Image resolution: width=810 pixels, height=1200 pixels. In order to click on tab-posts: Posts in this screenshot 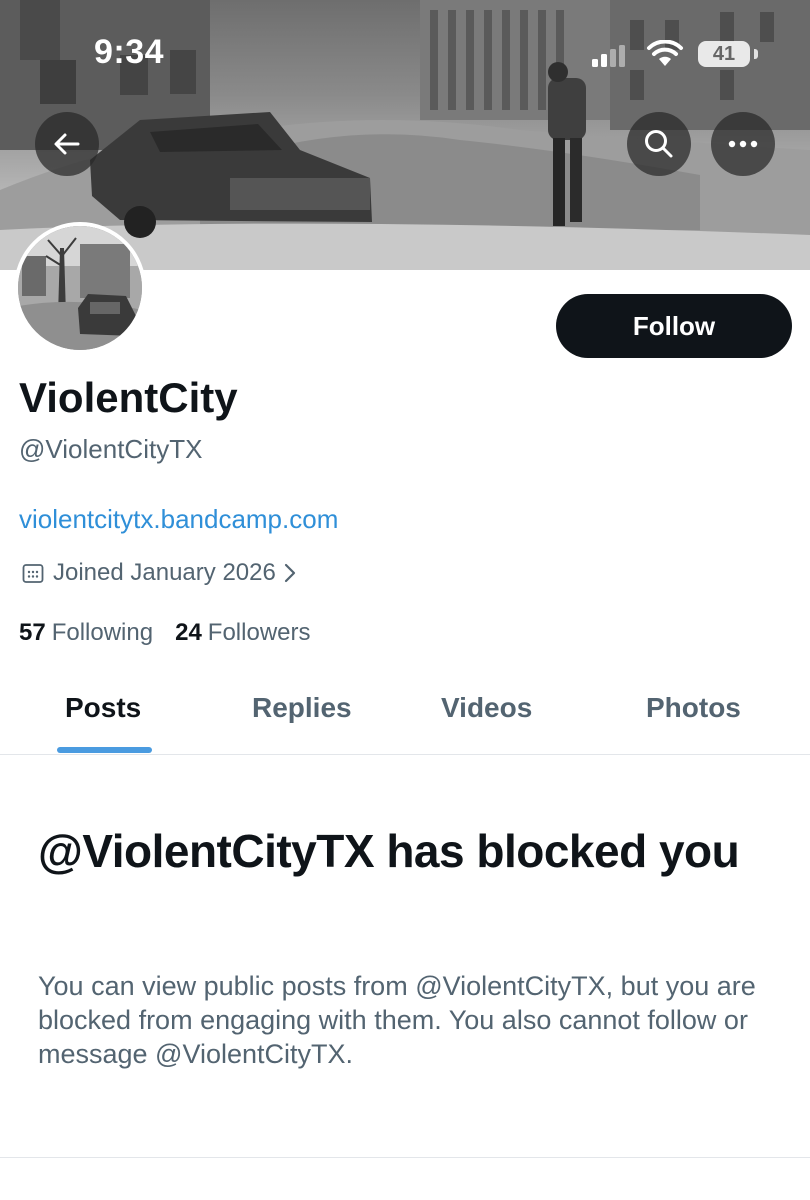, I will do `click(103, 708)`.